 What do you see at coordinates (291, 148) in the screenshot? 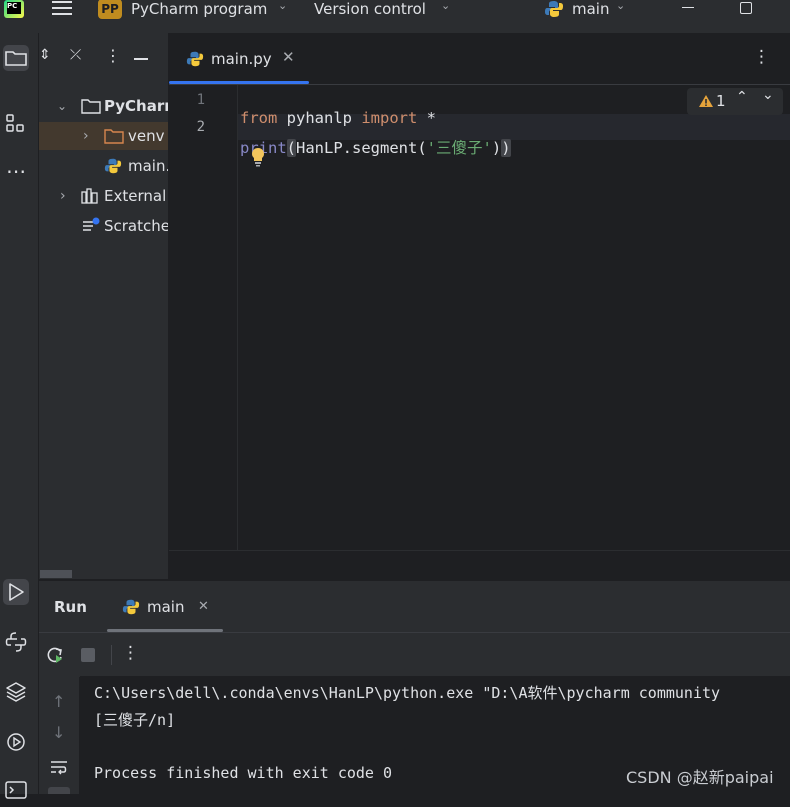
I see `bracket-open: (` at bounding box center [291, 148].